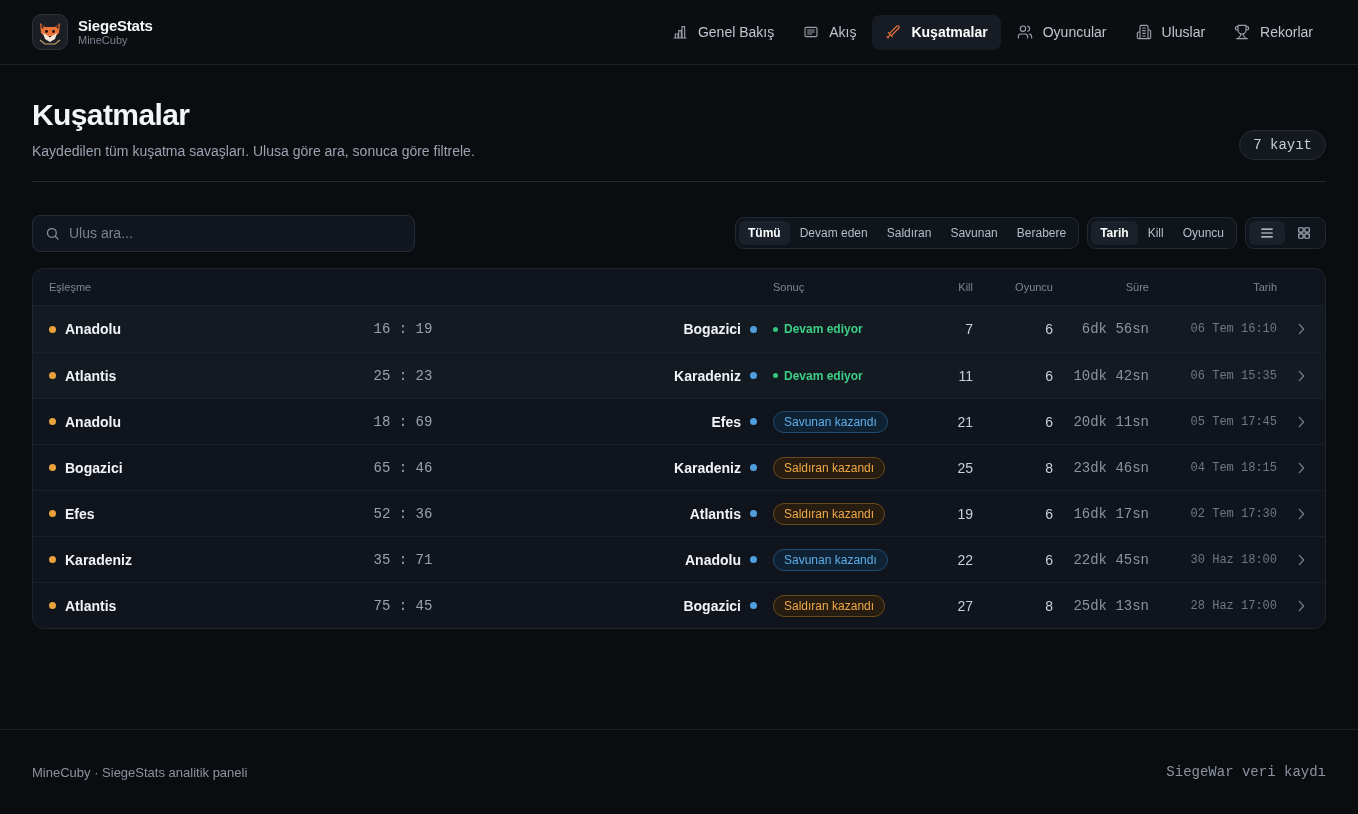 This screenshot has height=814, width=1358. What do you see at coordinates (1110, 513) in the screenshot?
I see `duration-text: 16dk 17sn` at bounding box center [1110, 513].